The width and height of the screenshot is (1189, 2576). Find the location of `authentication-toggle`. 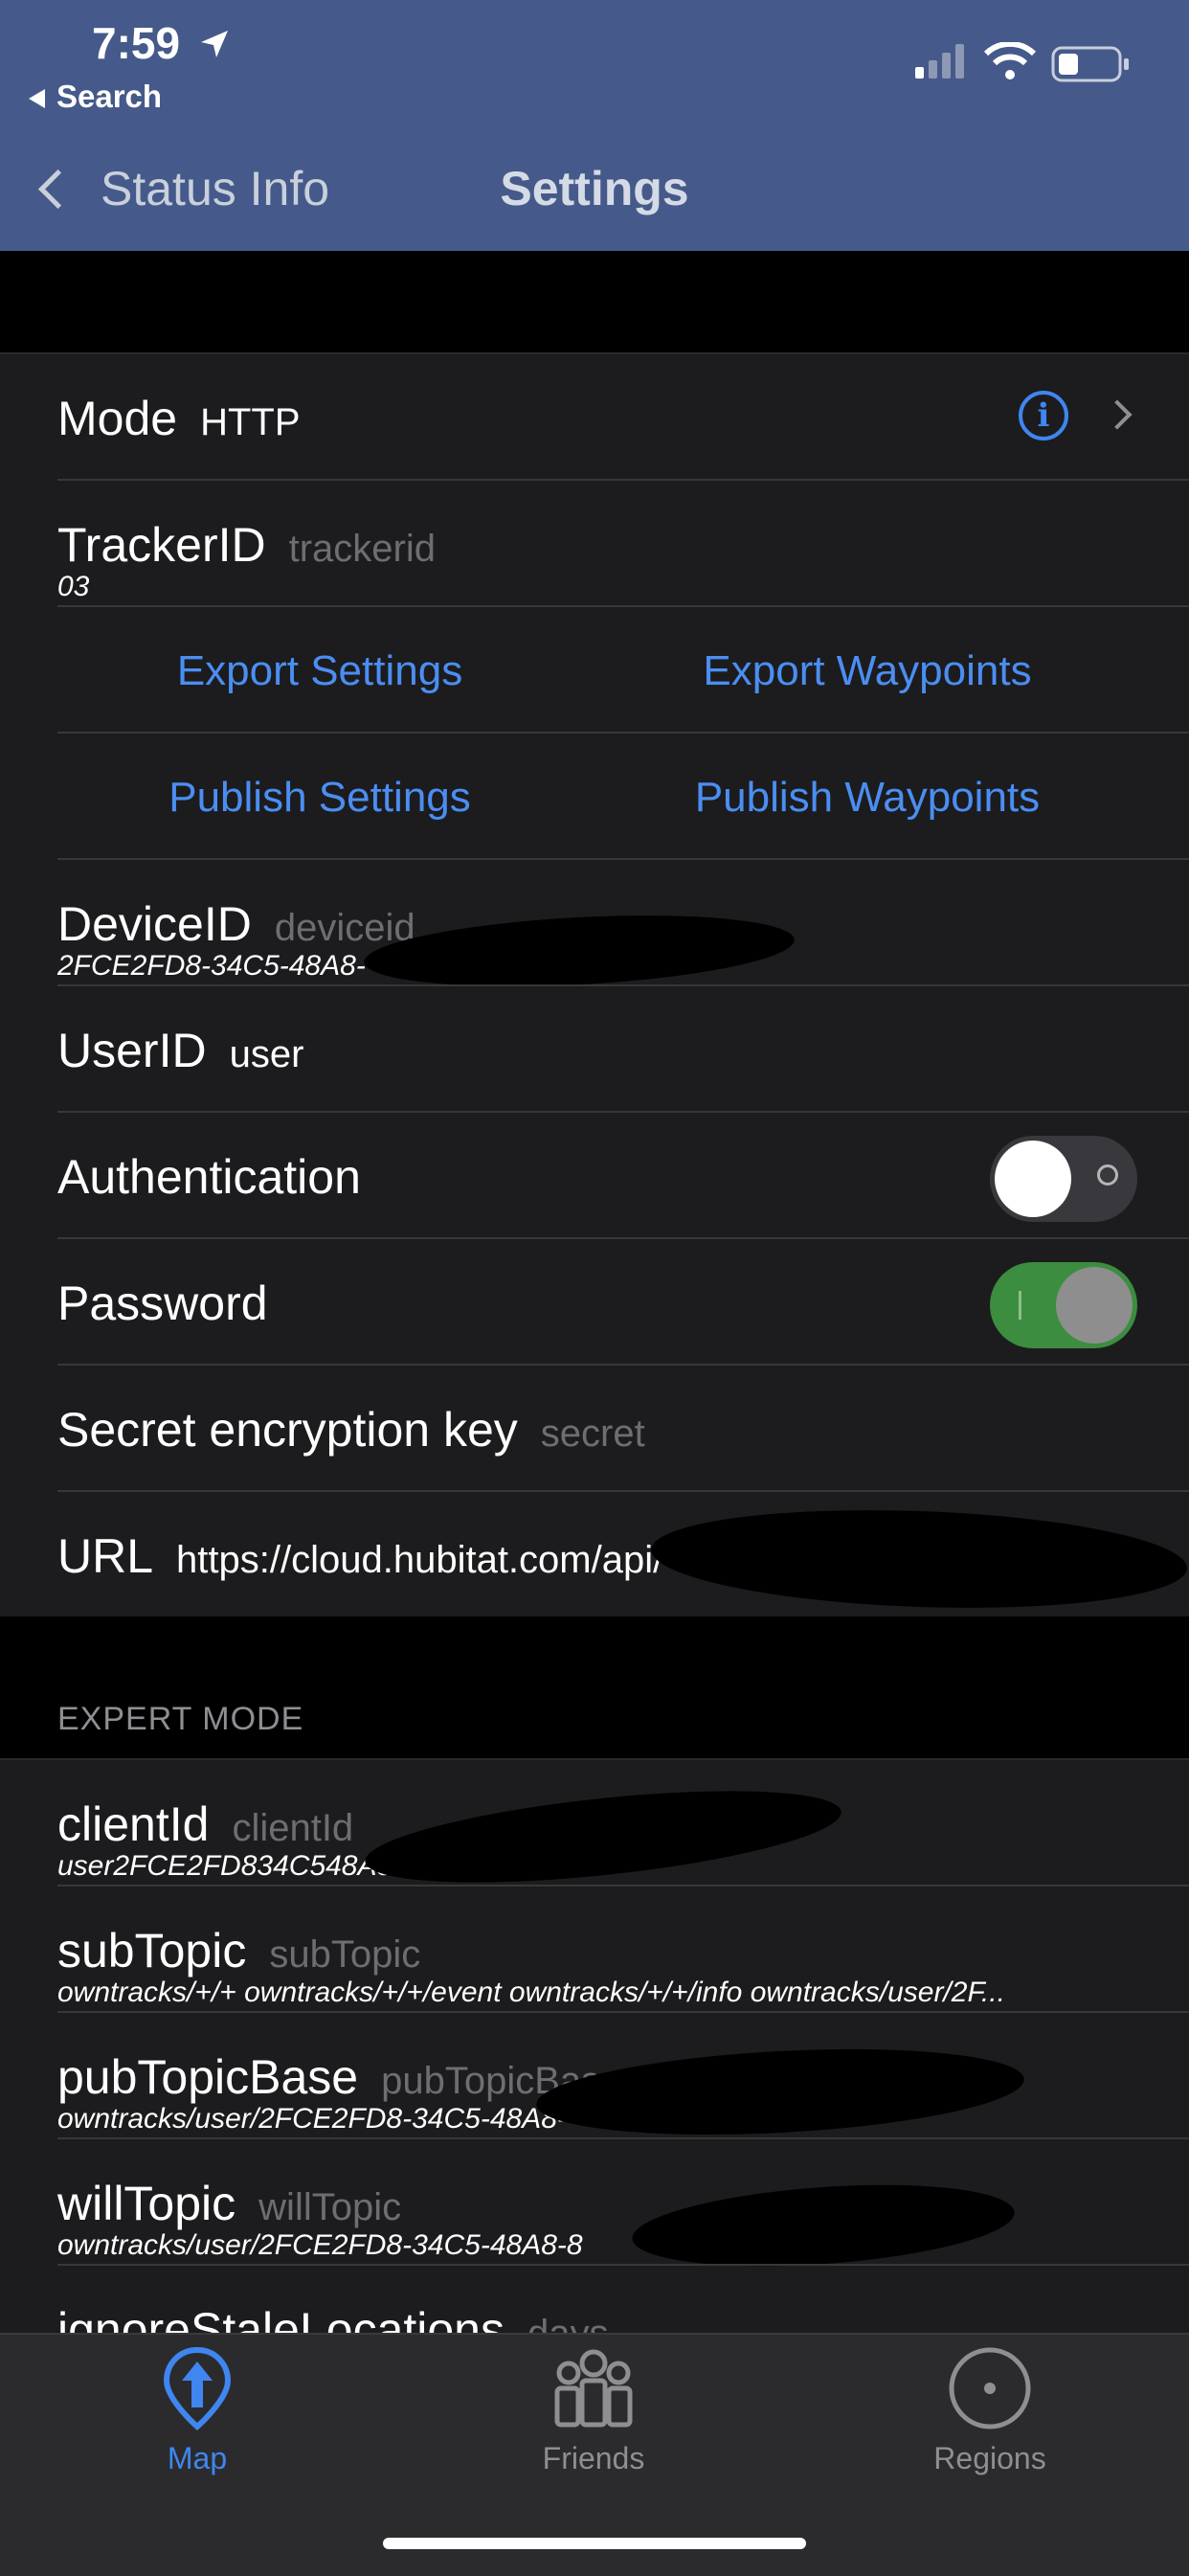

authentication-toggle is located at coordinates (1063, 1179).